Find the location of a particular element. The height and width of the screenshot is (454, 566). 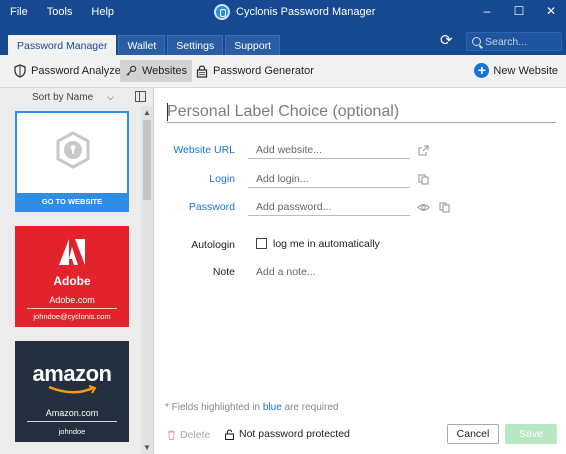

main-tabs: Password Manager Wallet Settings Support is located at coordinates (144, 45).